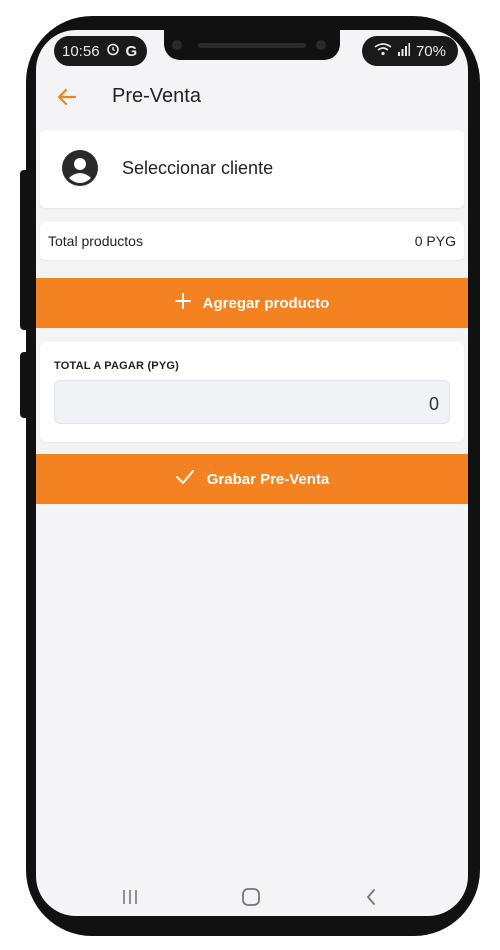 Image resolution: width=500 pixels, height=950 pixels. What do you see at coordinates (403, 51) in the screenshot?
I see `signal-icon` at bounding box center [403, 51].